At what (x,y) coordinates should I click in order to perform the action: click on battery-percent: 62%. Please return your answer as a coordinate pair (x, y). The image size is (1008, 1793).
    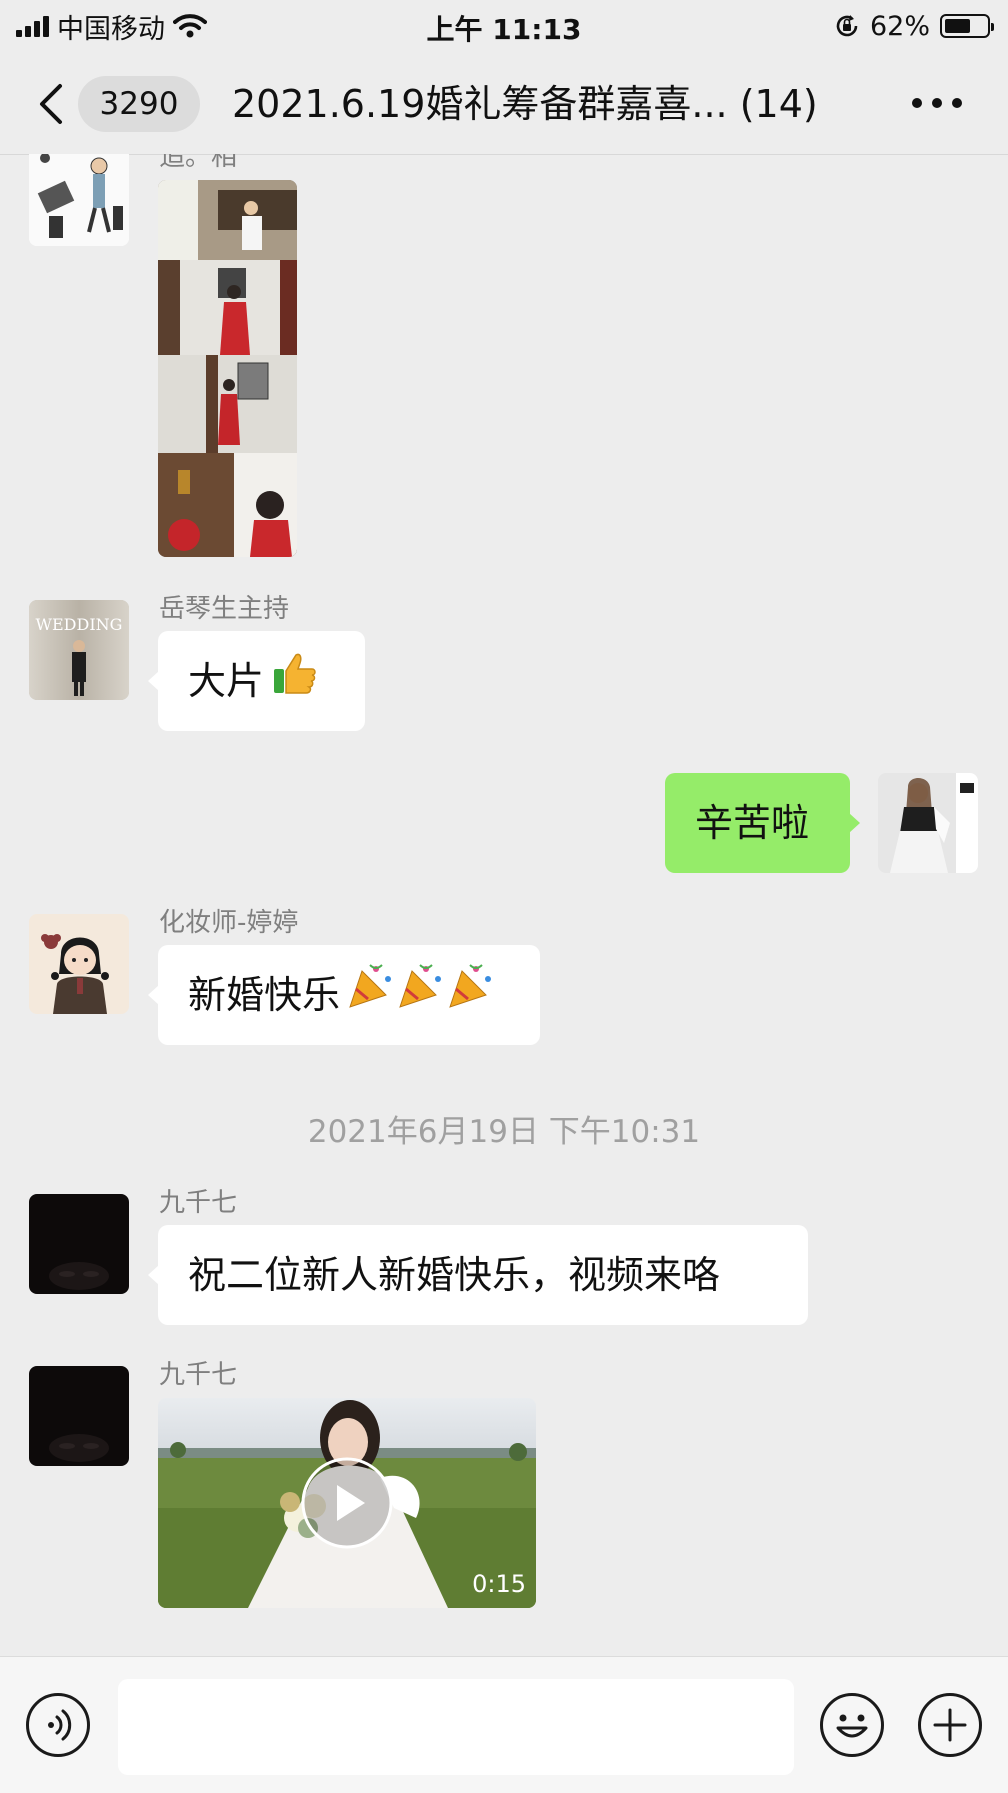
    Looking at the image, I should click on (899, 26).